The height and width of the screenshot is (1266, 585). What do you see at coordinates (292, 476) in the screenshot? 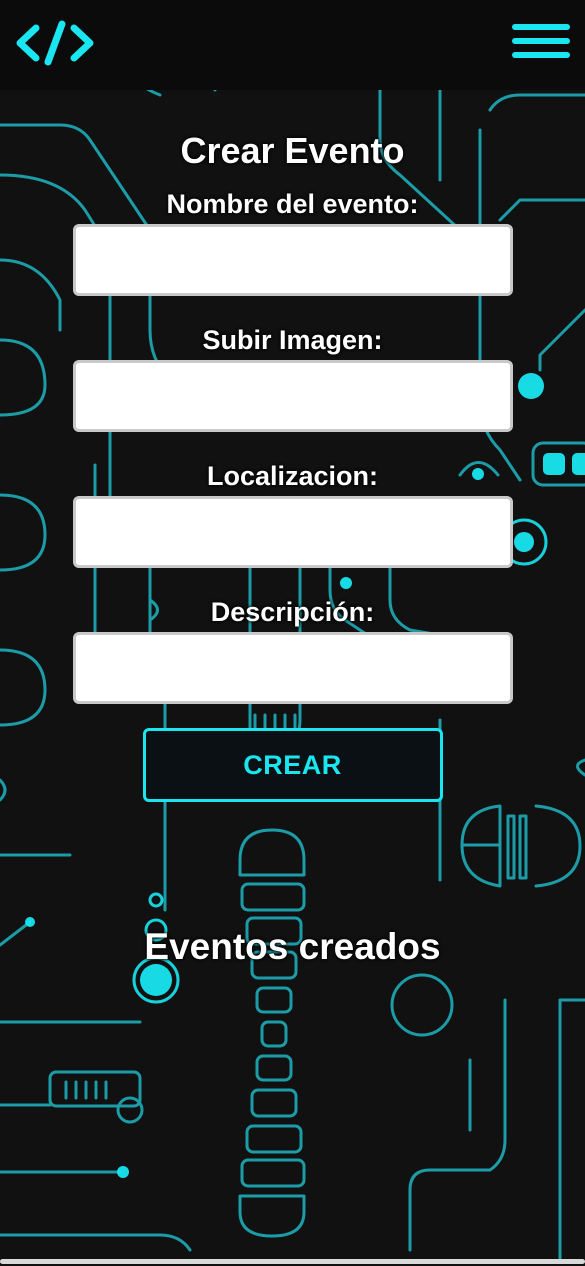
I see `location-label: Localizacion:` at bounding box center [292, 476].